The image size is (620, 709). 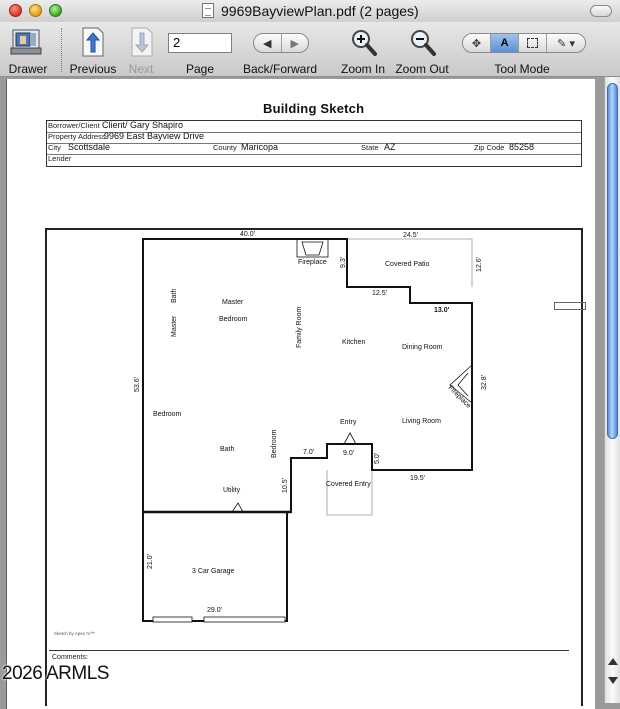 I want to click on scroll-up-arrow-icon, so click(x=613, y=661).